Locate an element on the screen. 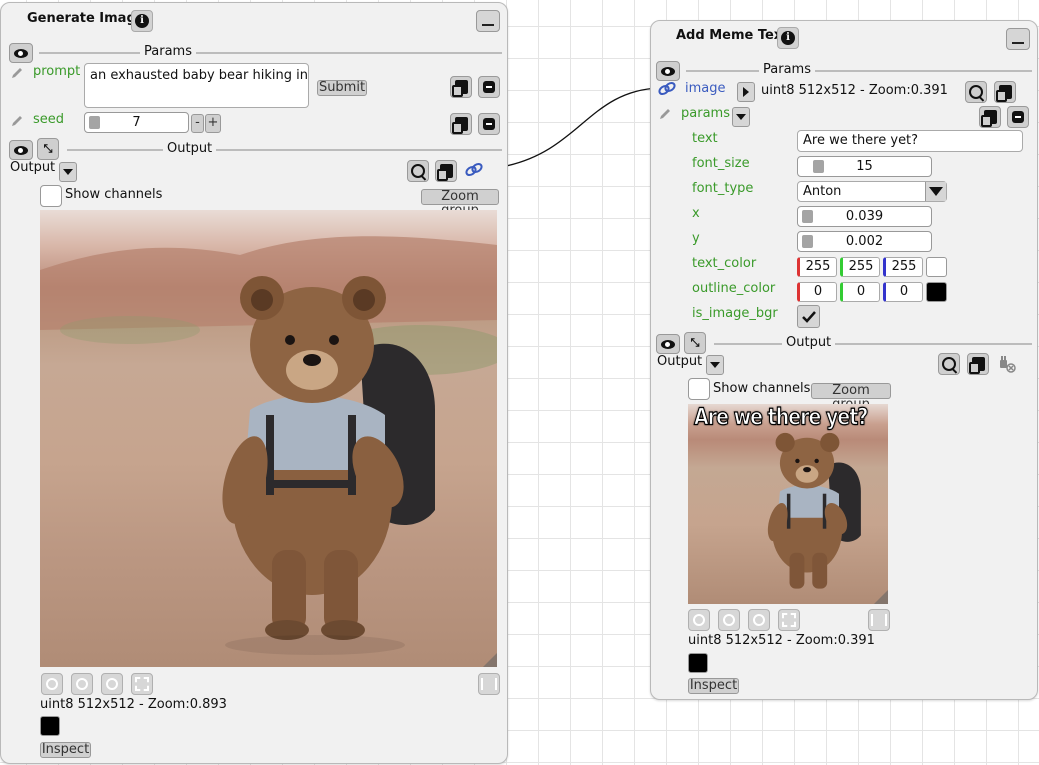 The image size is (1039, 765). magnifier-icon is located at coordinates (418, 171).